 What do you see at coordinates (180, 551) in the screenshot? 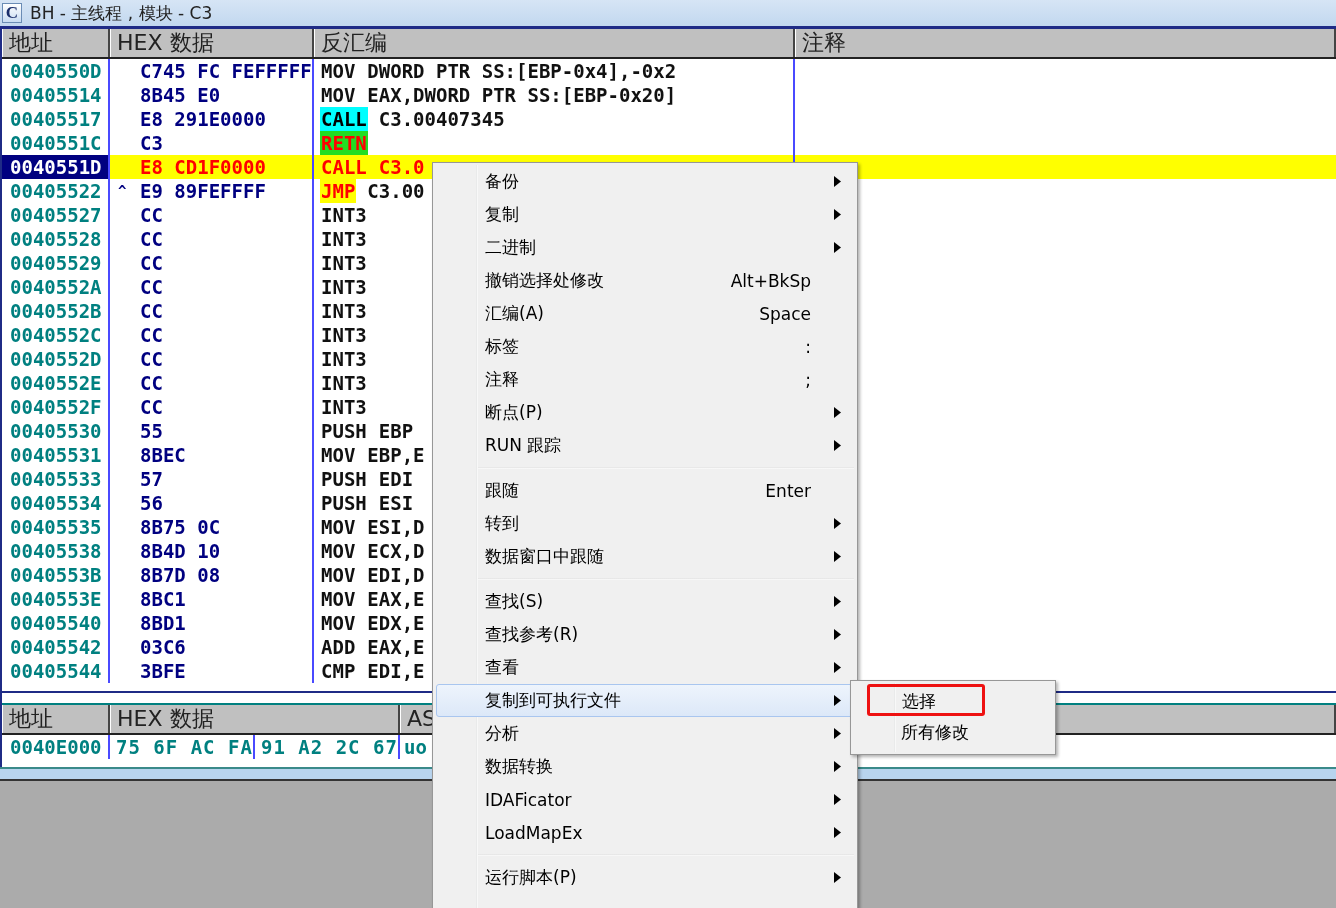
I see `table-cell: 8B4D 10` at bounding box center [180, 551].